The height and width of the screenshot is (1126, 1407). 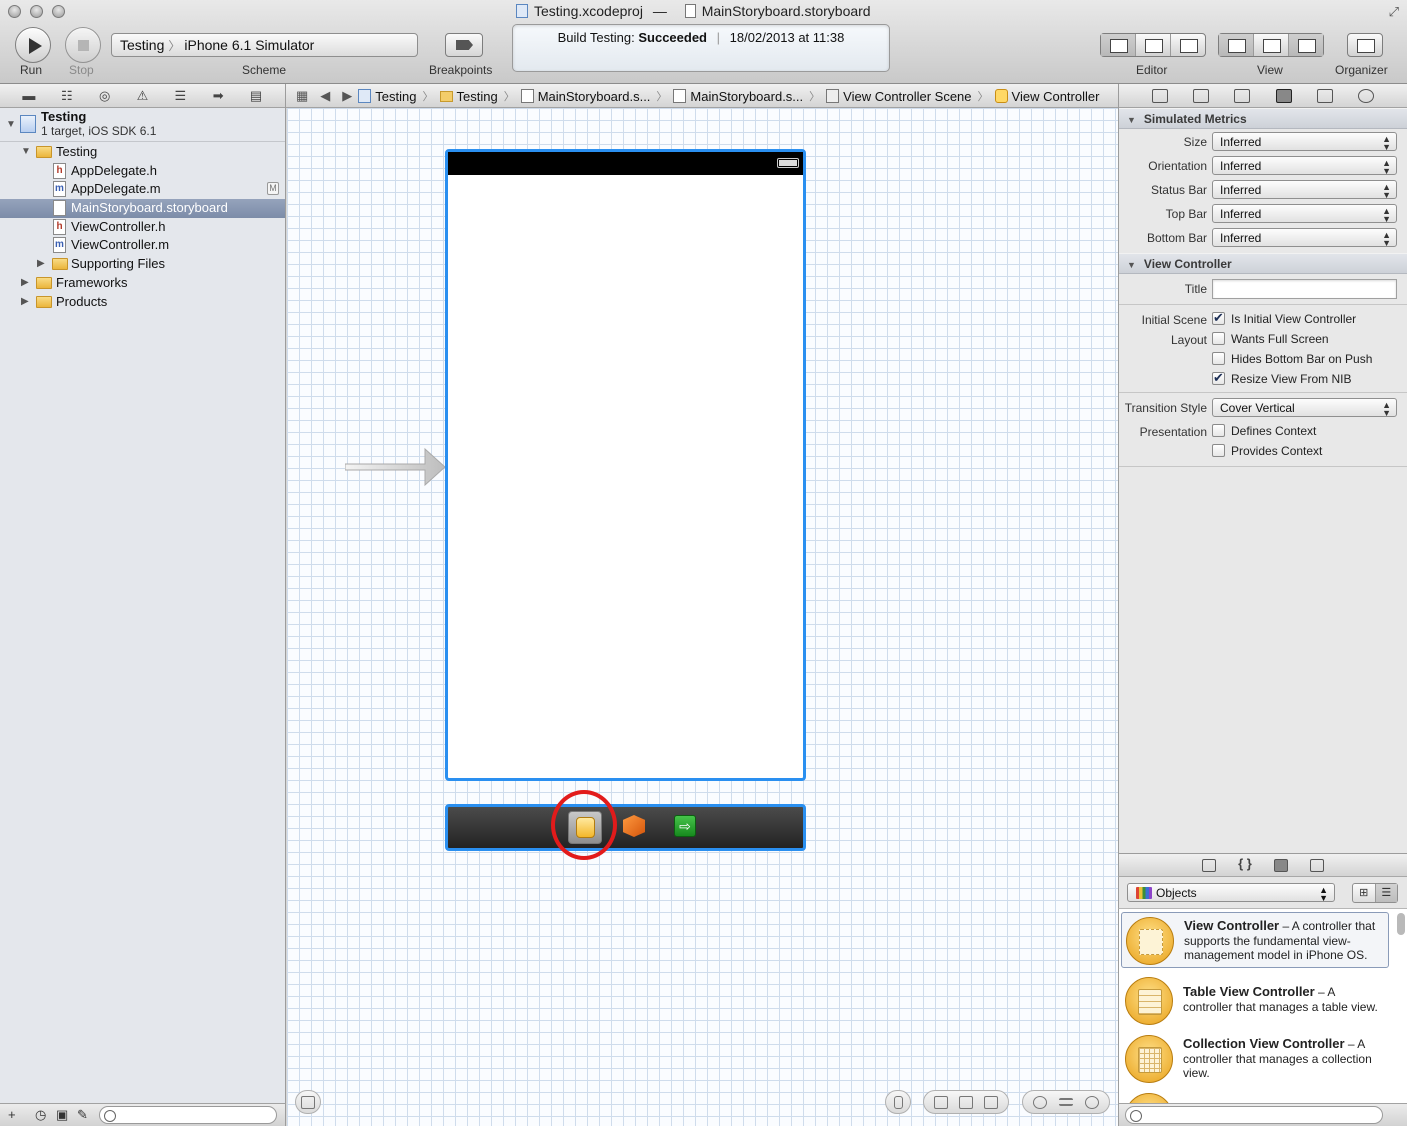 What do you see at coordinates (1218, 358) in the screenshot?
I see `hides-bottom-bar-checkbox` at bounding box center [1218, 358].